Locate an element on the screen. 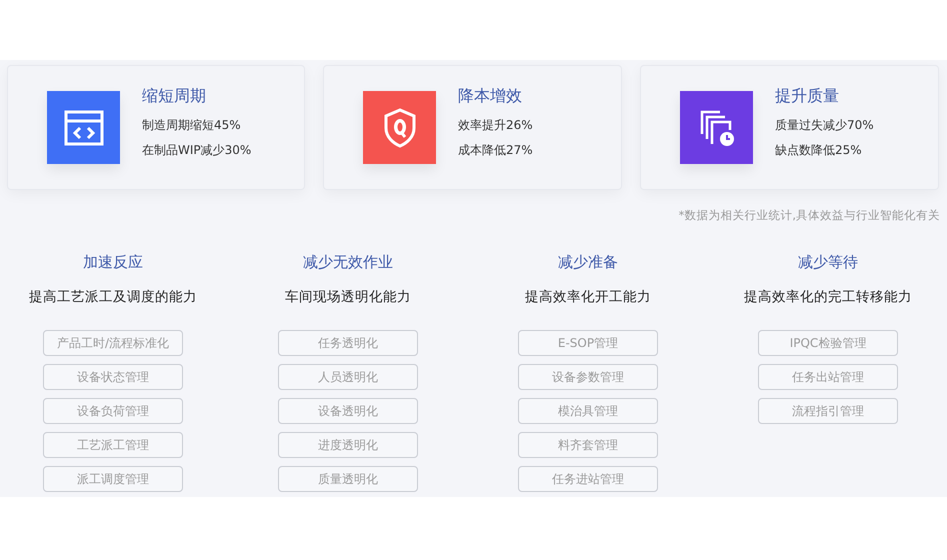  card-title: 缩短周期 is located at coordinates (174, 96).